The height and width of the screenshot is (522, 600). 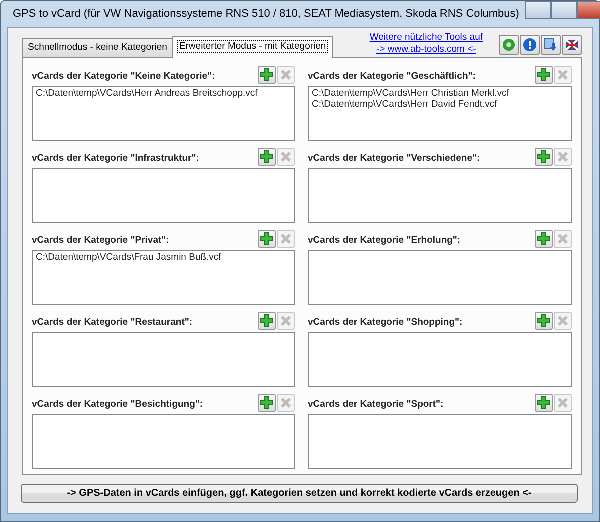 I want to click on category-label: vCards der Kategorie "Besichtigung":, so click(x=118, y=405).